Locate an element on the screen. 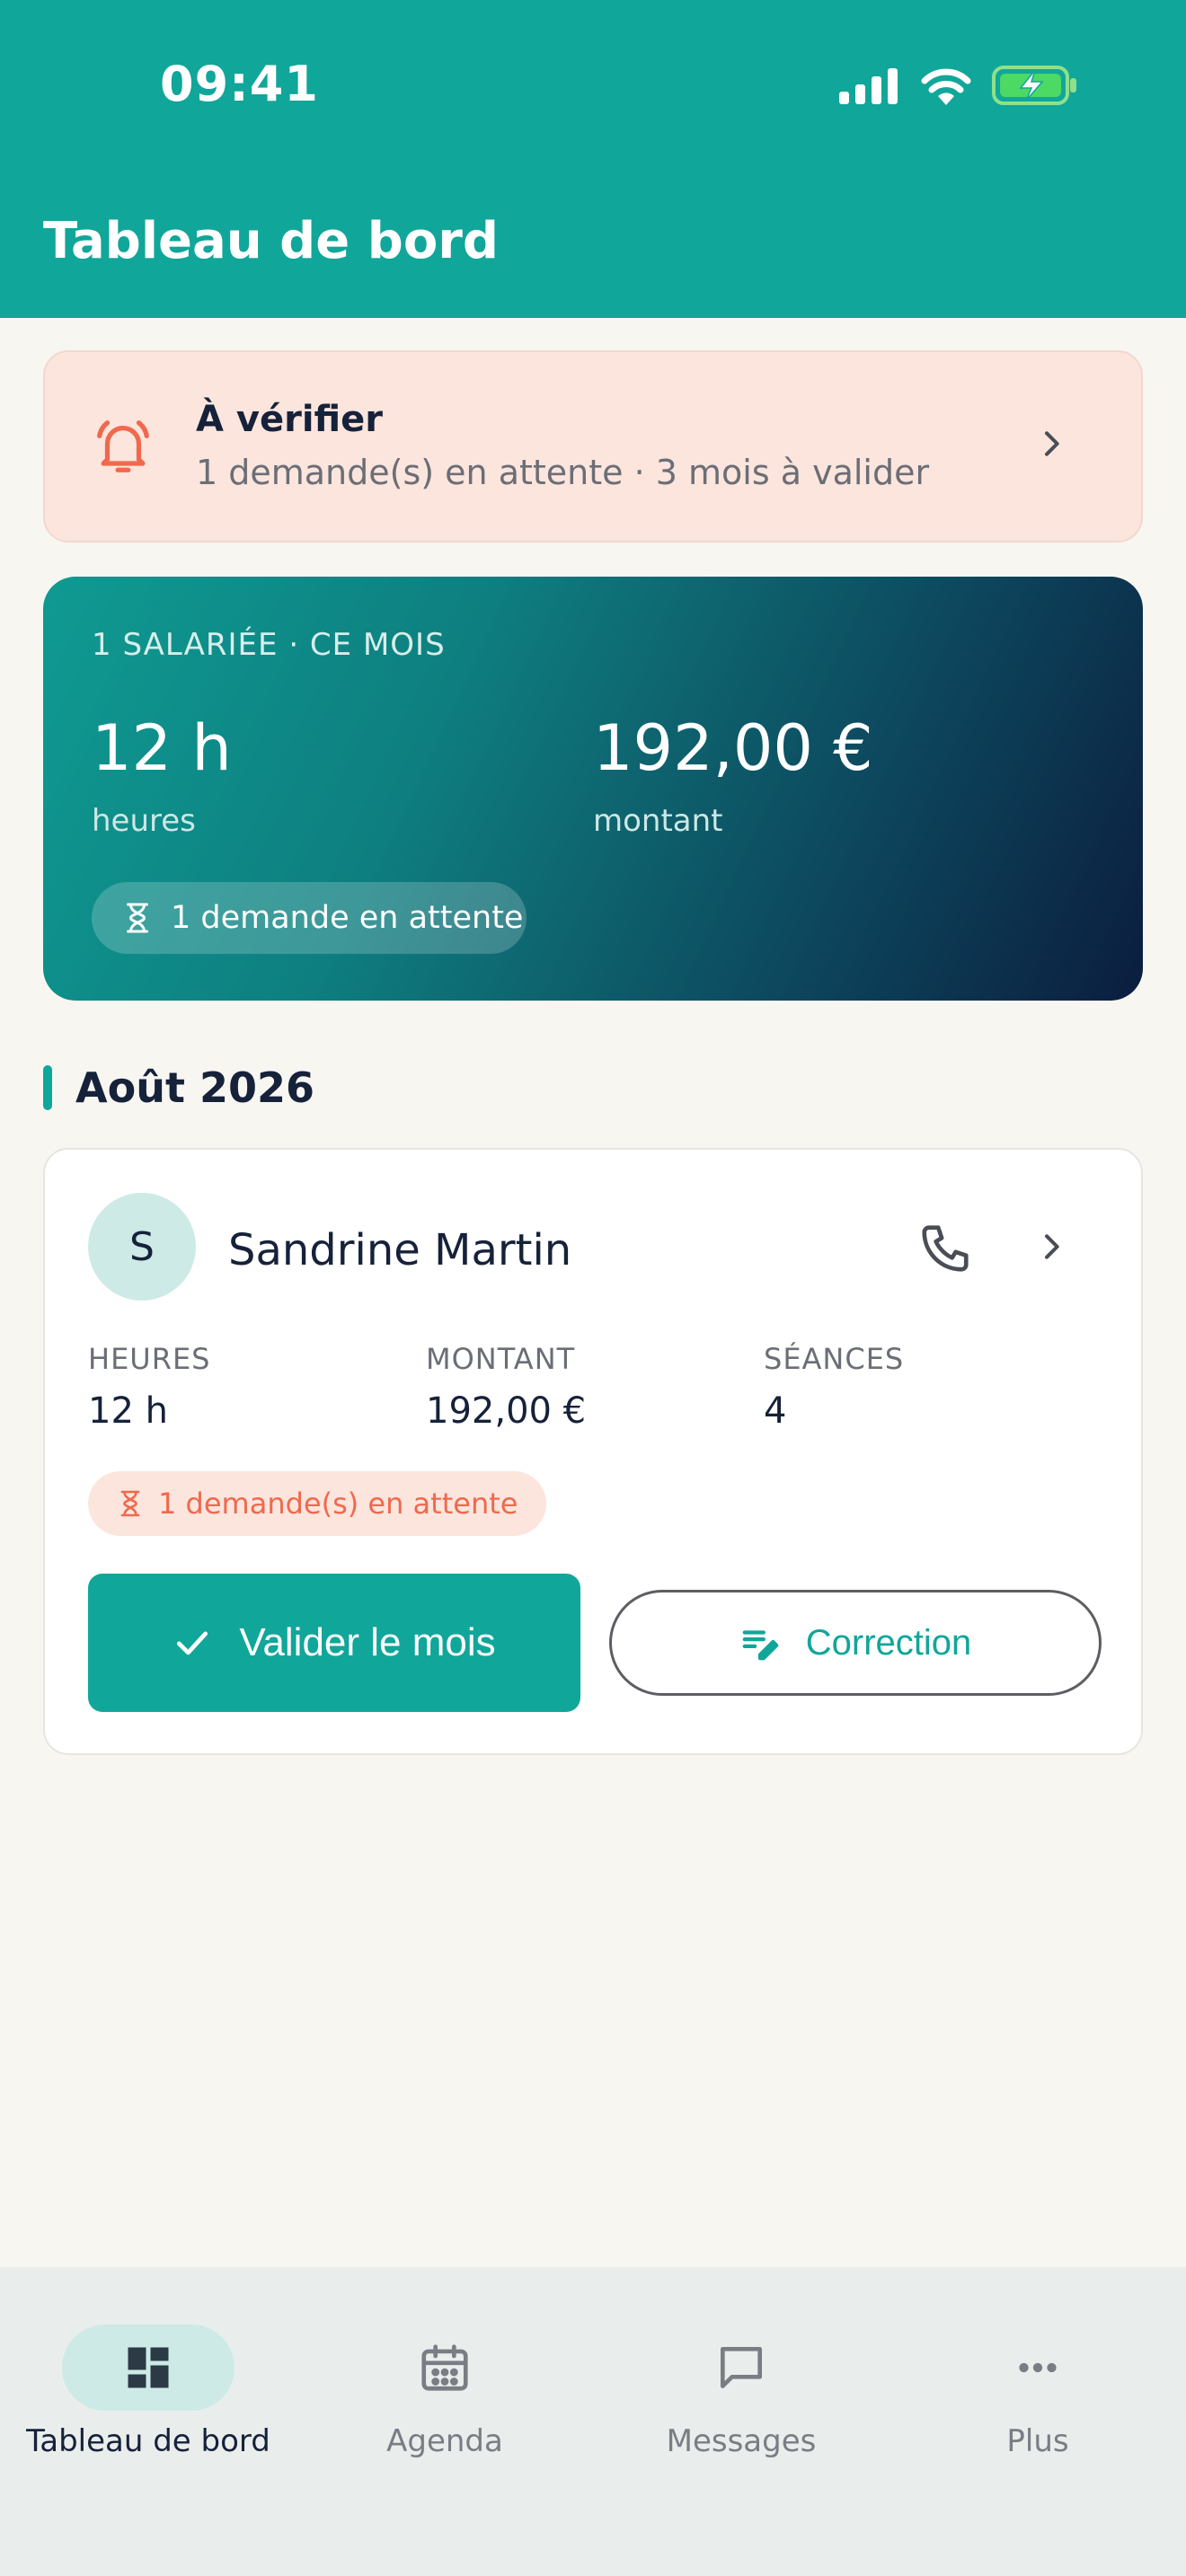 Image resolution: width=1186 pixels, height=2576 pixels. summary-hours-value: 12 h is located at coordinates (162, 748).